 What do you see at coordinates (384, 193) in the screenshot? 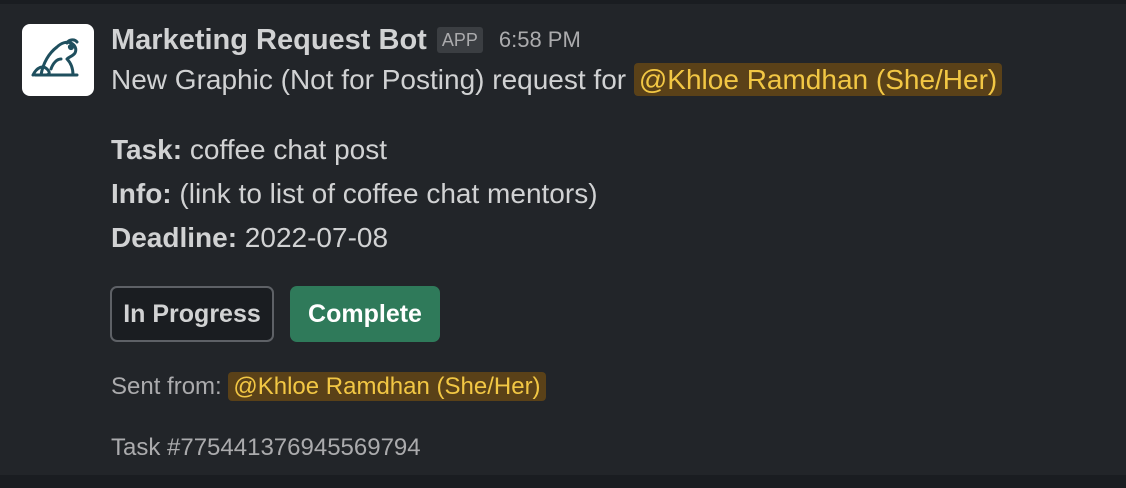
I see `info-value: (link to list of coffee chat mentors)` at bounding box center [384, 193].